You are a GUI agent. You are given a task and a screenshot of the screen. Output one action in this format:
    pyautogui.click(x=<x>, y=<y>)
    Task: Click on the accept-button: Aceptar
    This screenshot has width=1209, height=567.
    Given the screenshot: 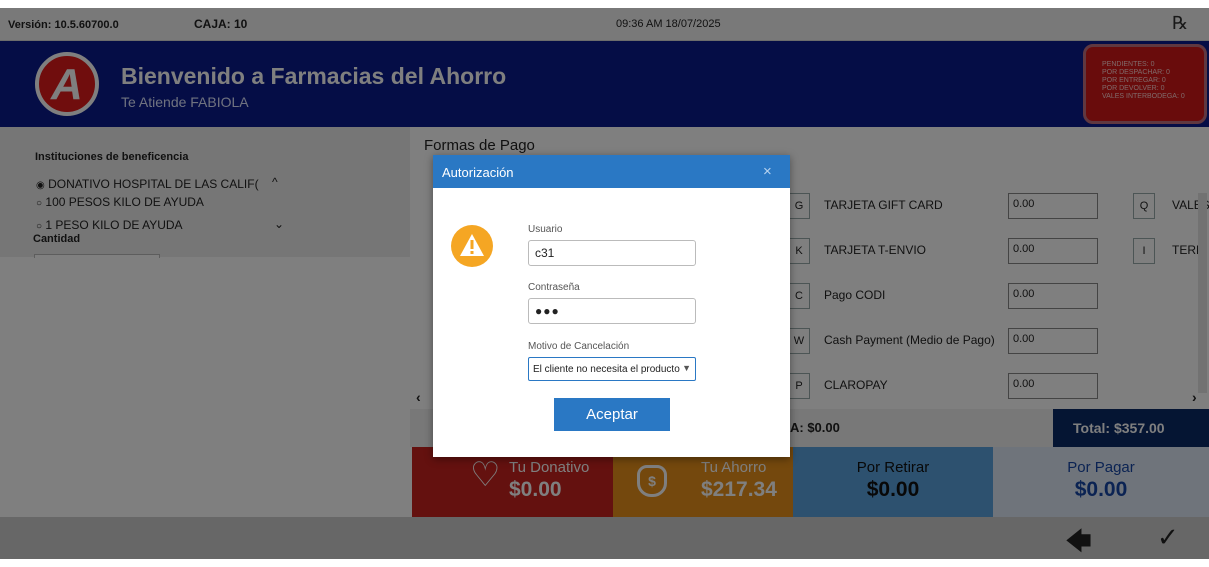 What is the action you would take?
    pyautogui.click(x=612, y=414)
    